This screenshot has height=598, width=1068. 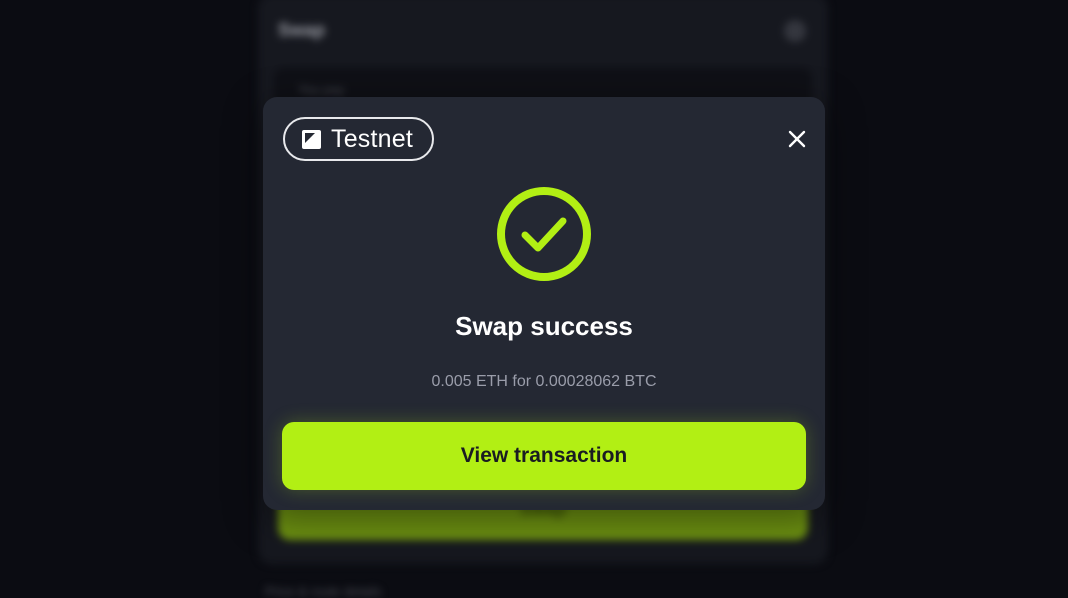 I want to click on background-field-label: You pay, so click(x=321, y=89).